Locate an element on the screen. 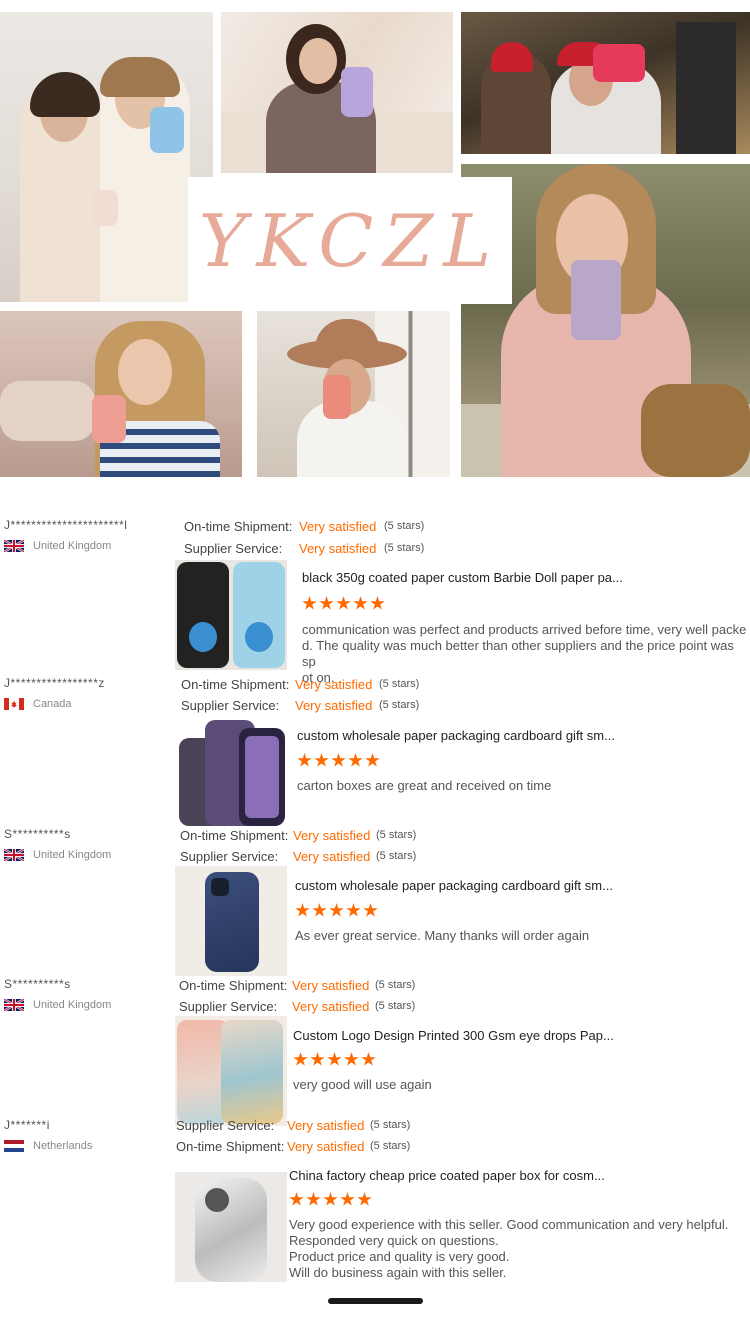  home-indicator is located at coordinates (375, 1301).